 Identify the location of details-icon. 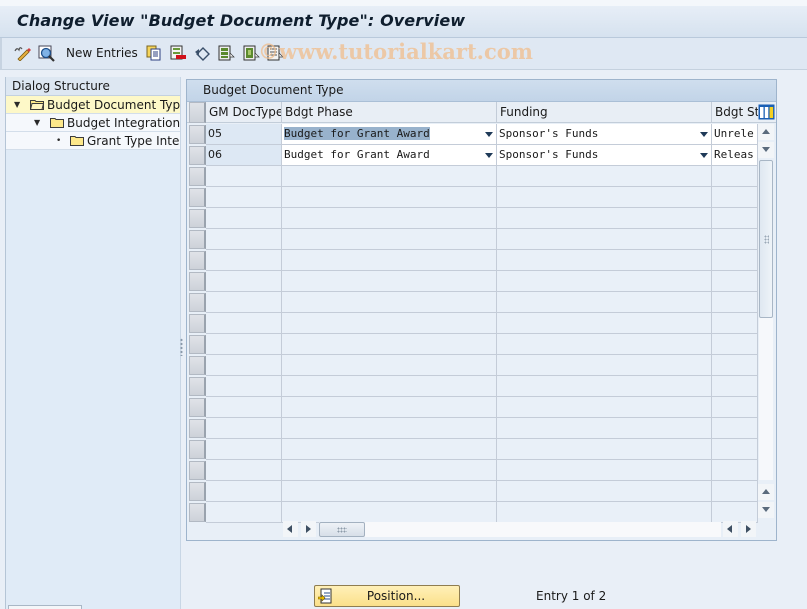
(47, 53).